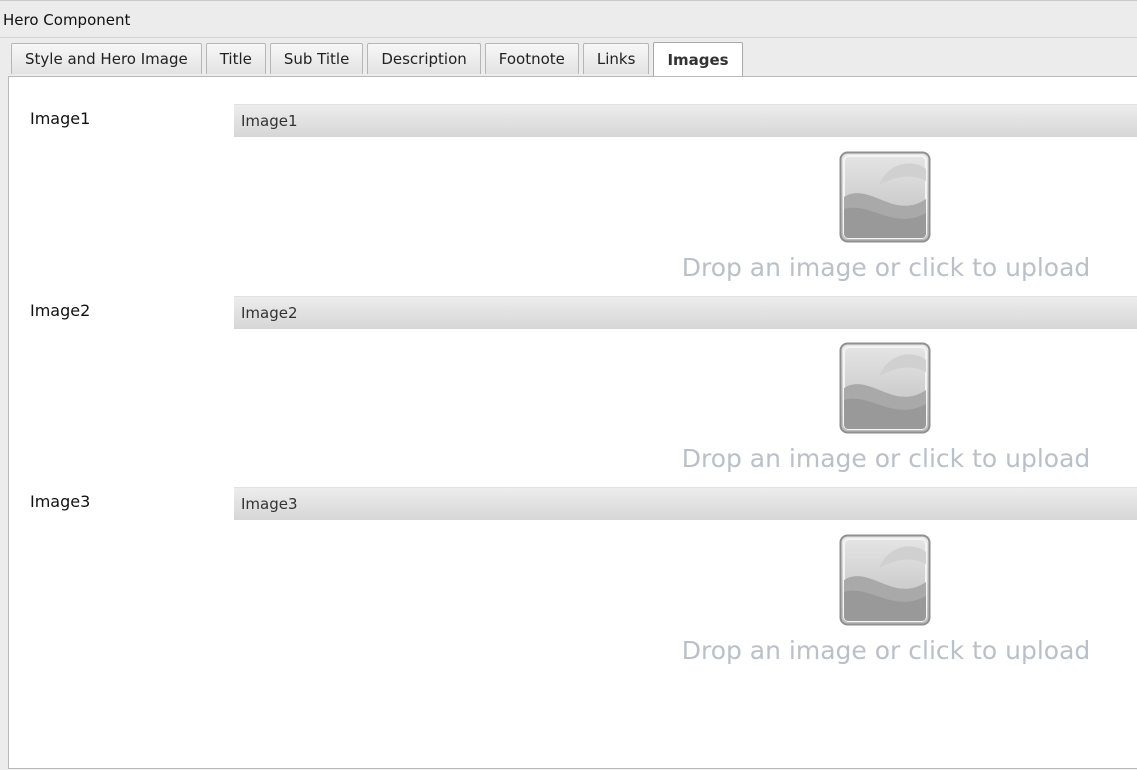 The image size is (1137, 770). I want to click on image2-drop-text: Drop an image or click to upload, so click(886, 458).